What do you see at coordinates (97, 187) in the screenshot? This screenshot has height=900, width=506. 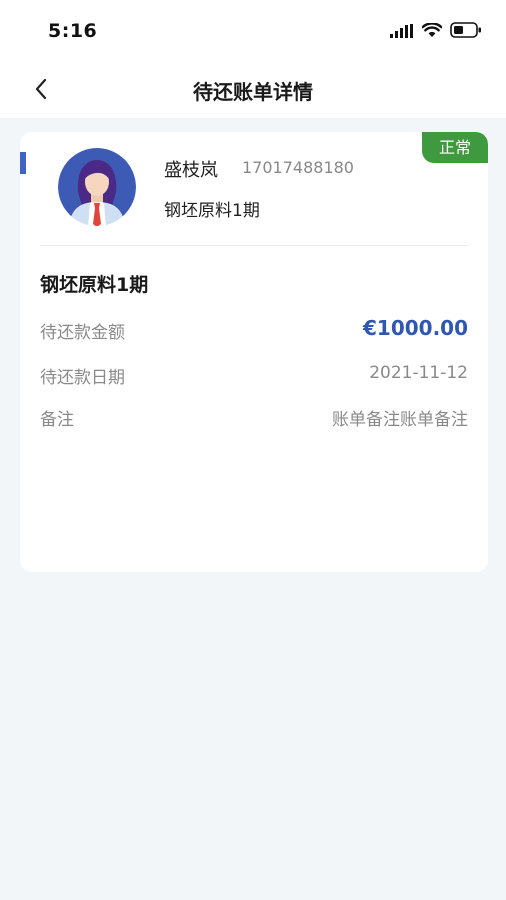 I see `avatar` at bounding box center [97, 187].